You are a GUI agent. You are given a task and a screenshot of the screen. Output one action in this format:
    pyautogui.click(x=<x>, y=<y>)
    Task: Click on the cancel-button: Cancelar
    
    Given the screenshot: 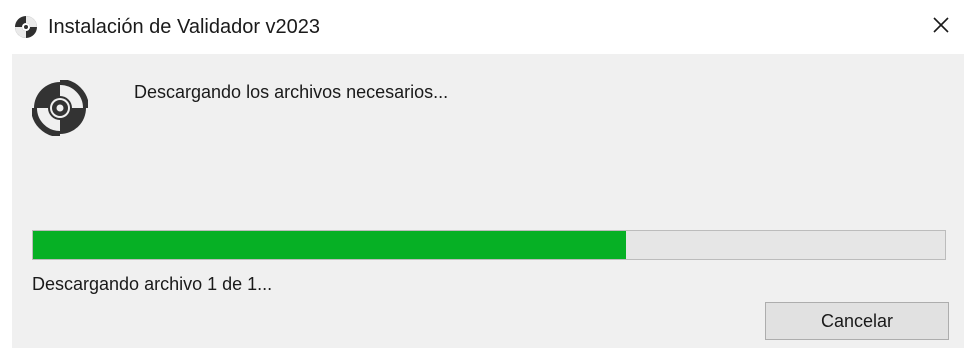 What is the action you would take?
    pyautogui.click(x=857, y=321)
    